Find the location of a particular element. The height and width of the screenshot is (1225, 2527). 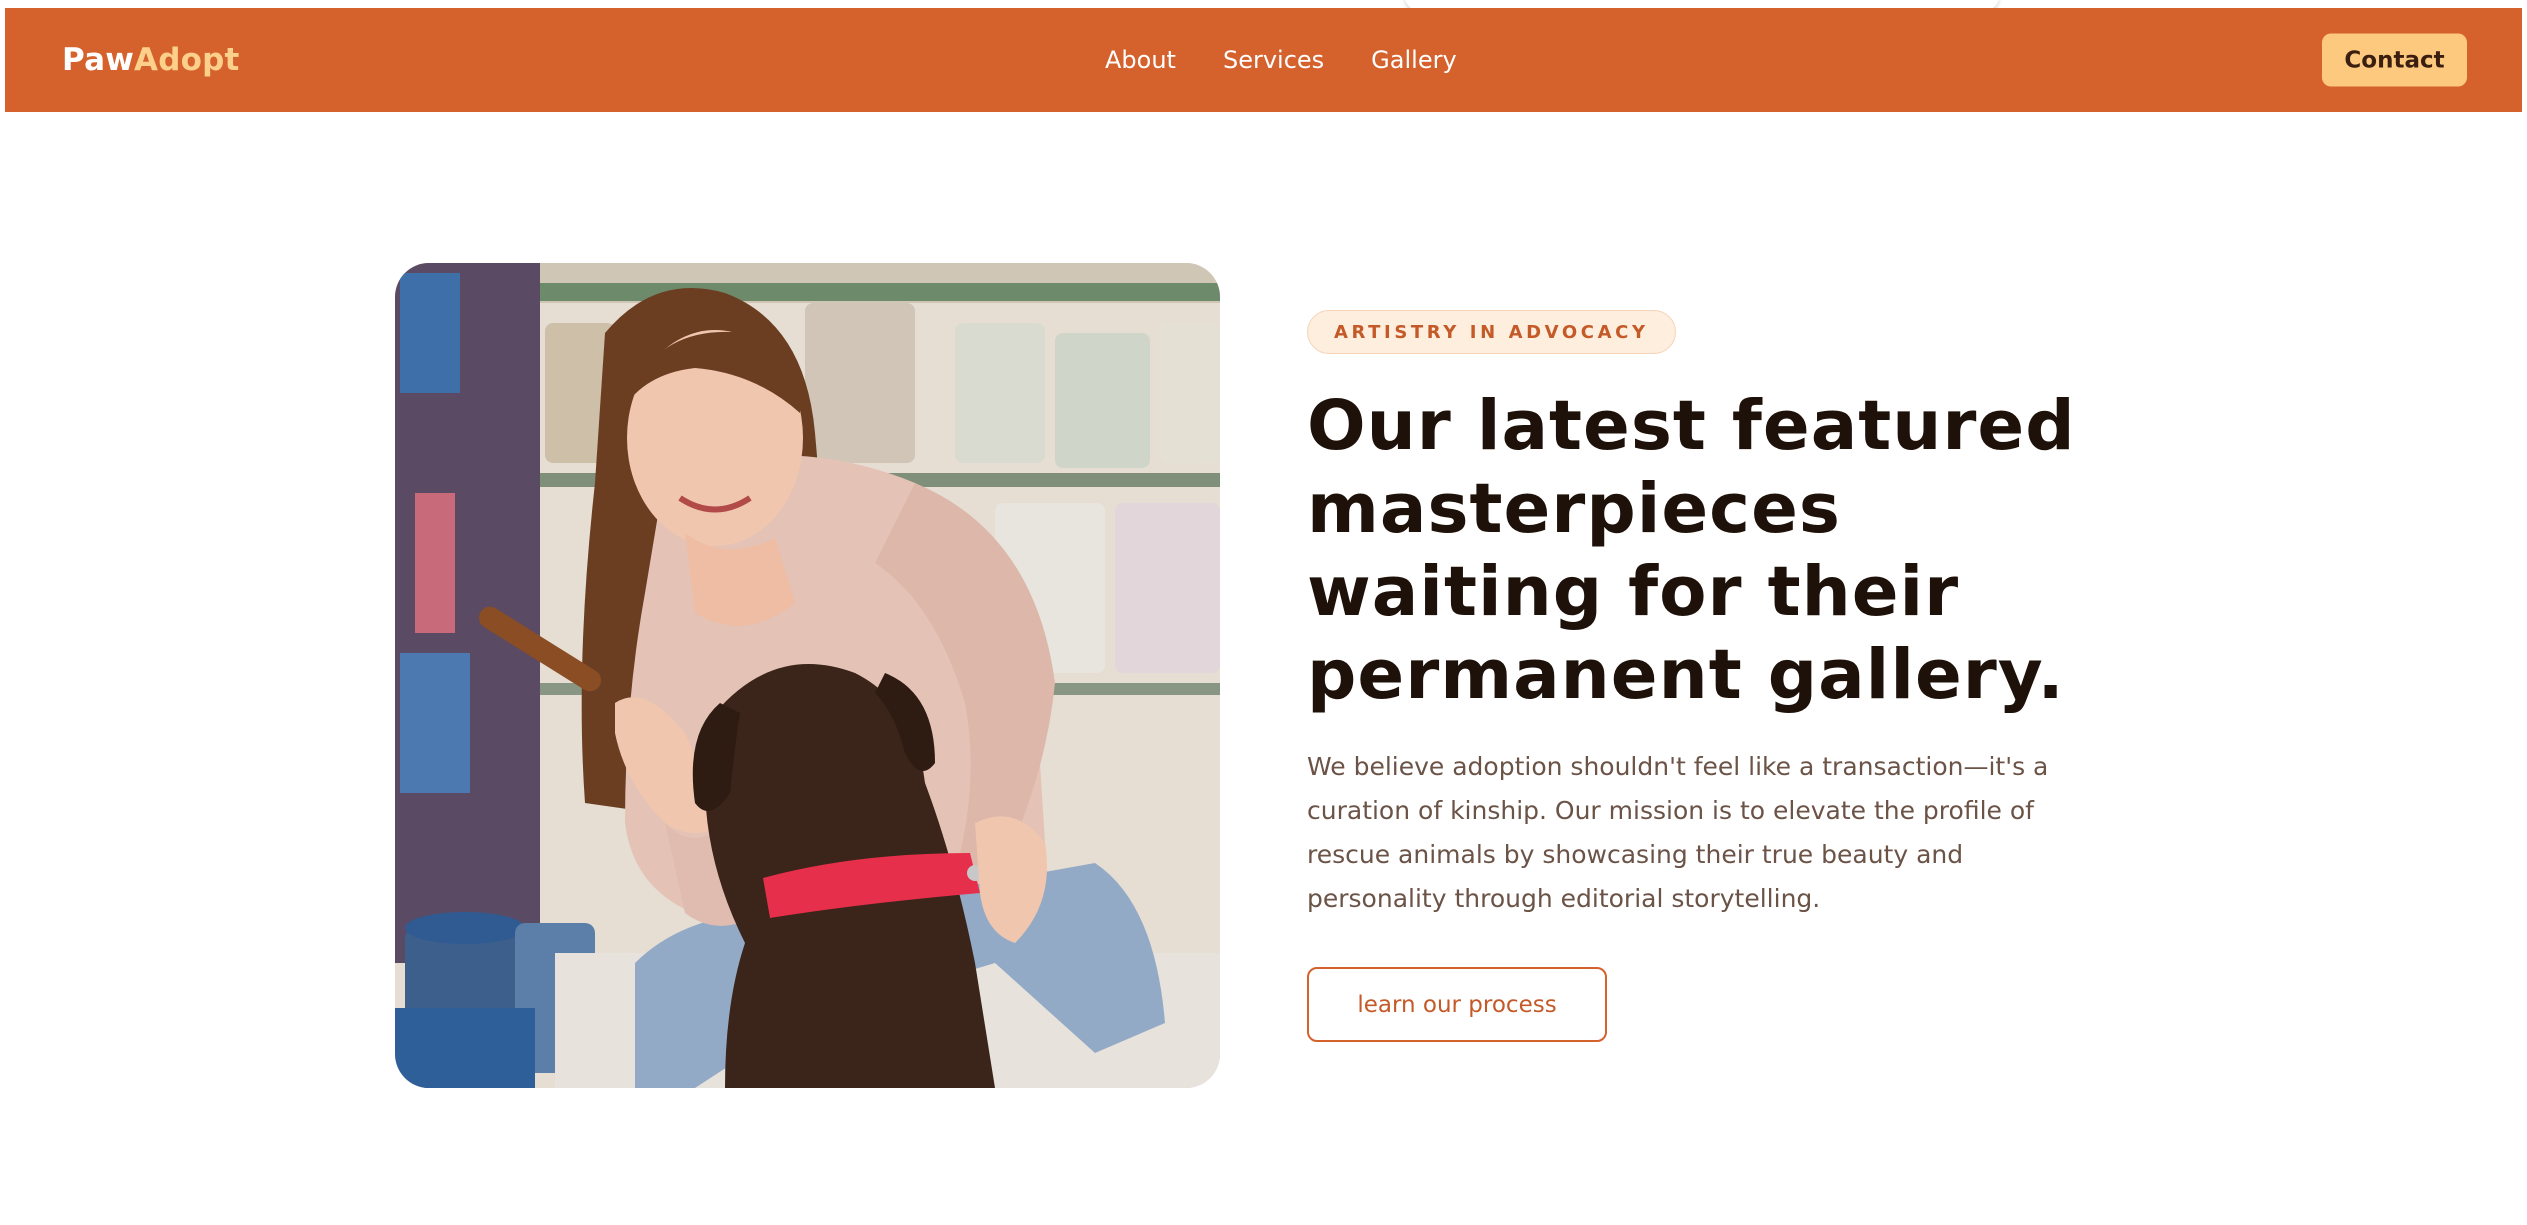

main-nav: About Services Gallery is located at coordinates (1281, 60).